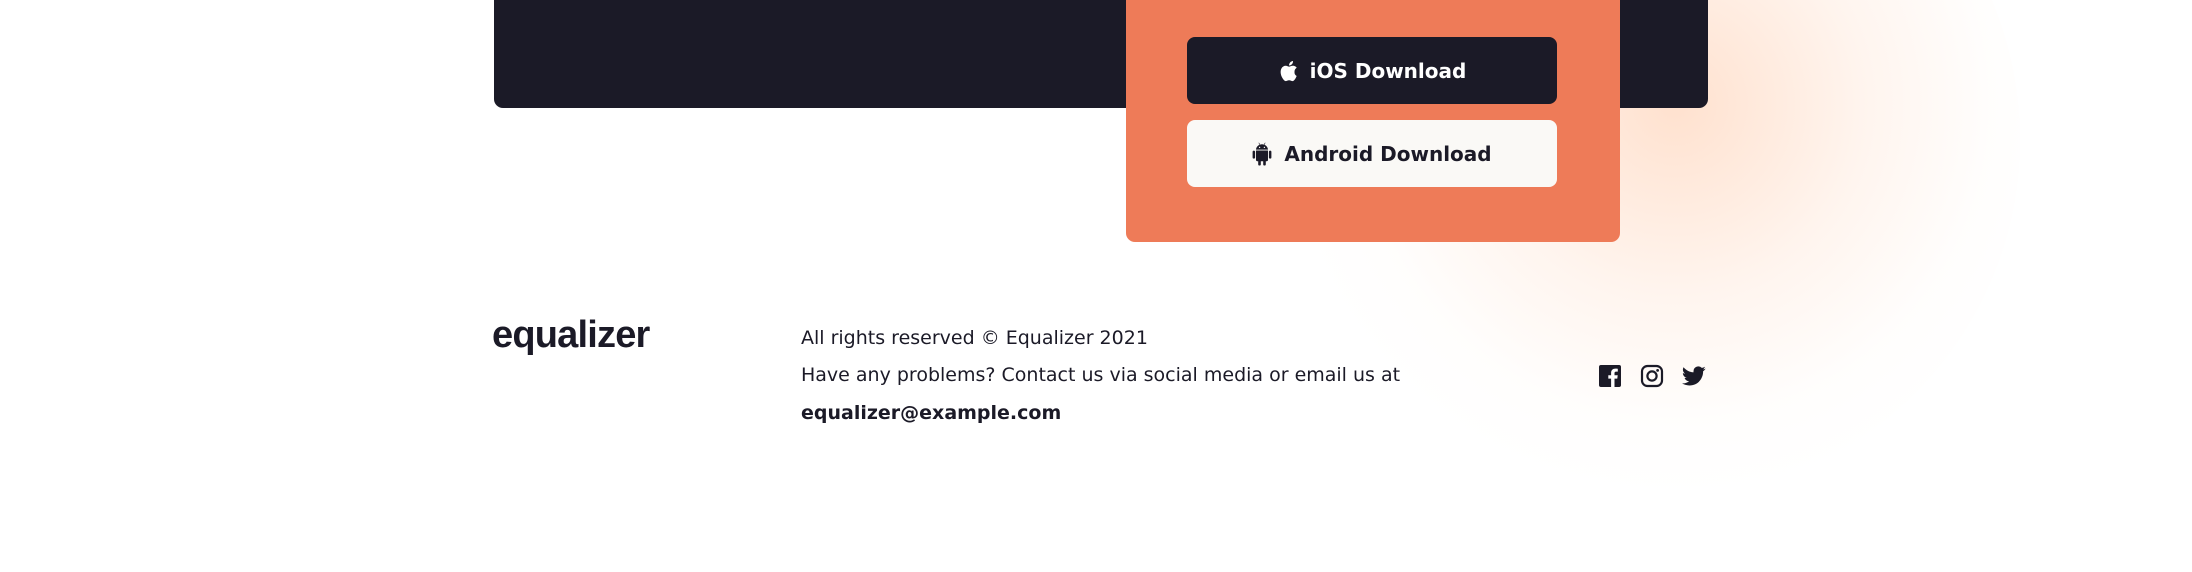 Image resolution: width=2192 pixels, height=572 pixels. I want to click on instagram-icon, so click(1652, 376).